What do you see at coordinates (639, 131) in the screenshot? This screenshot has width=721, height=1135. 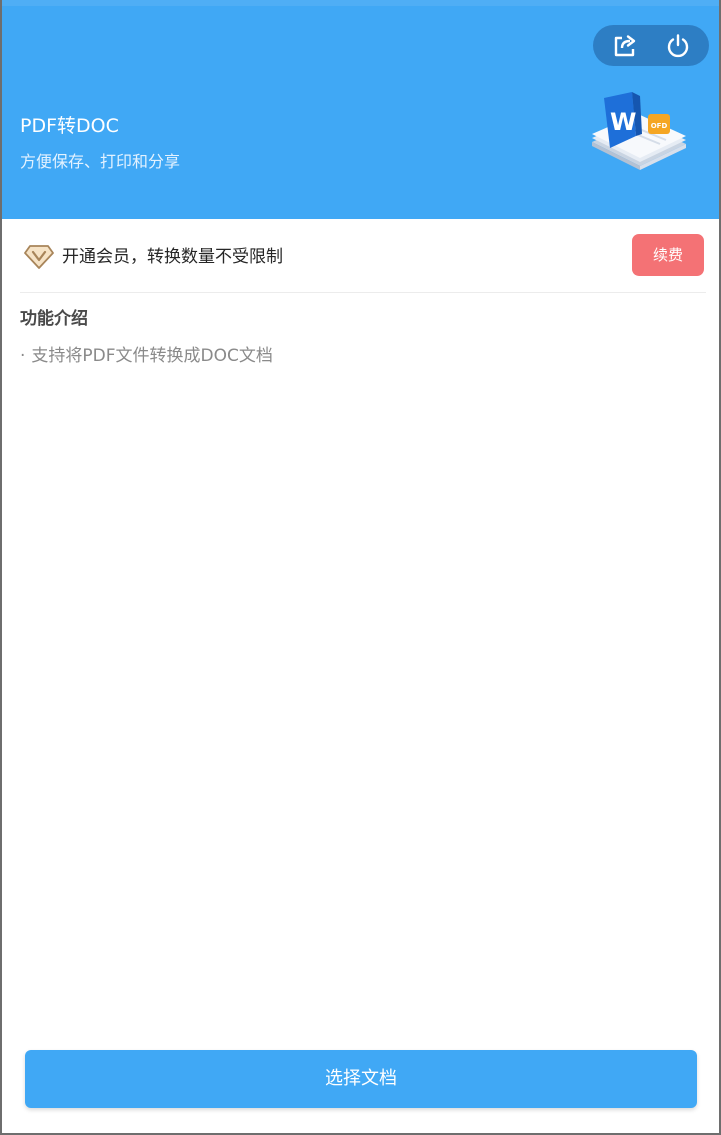 I see `word-document-illustration: W OFD` at bounding box center [639, 131].